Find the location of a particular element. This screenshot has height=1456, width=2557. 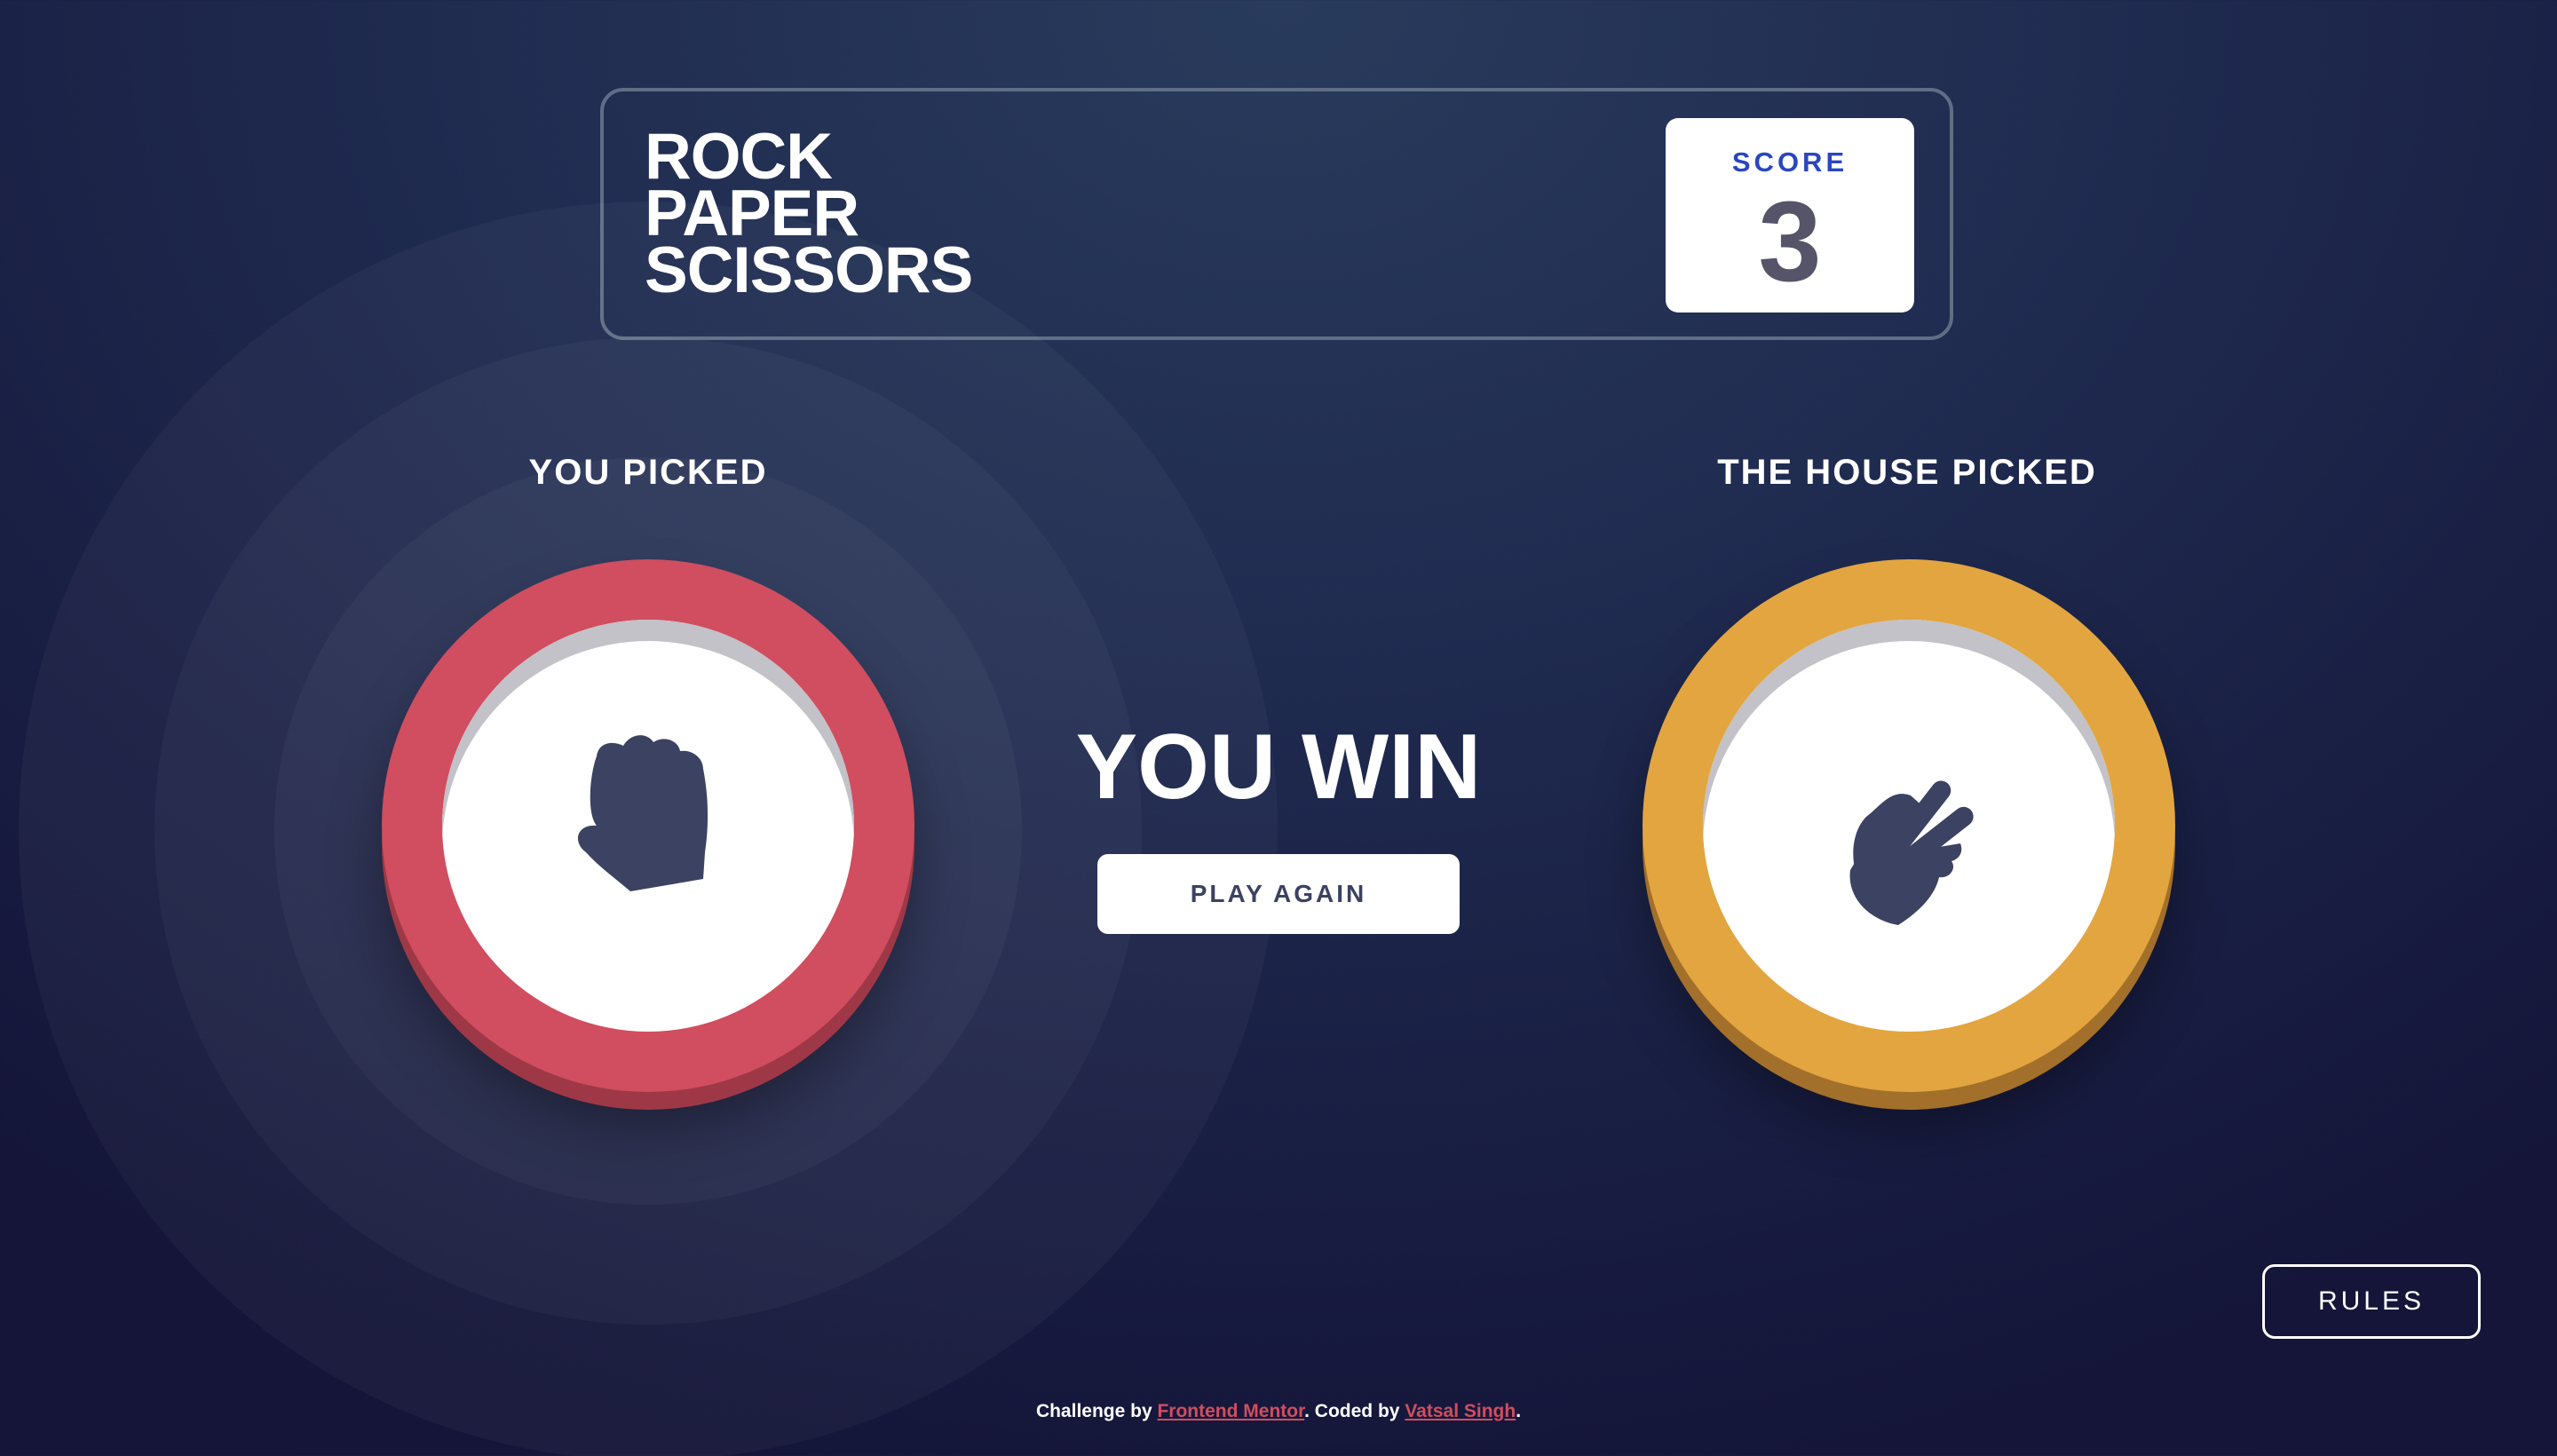

score-box: SCORE 3 is located at coordinates (1790, 215).